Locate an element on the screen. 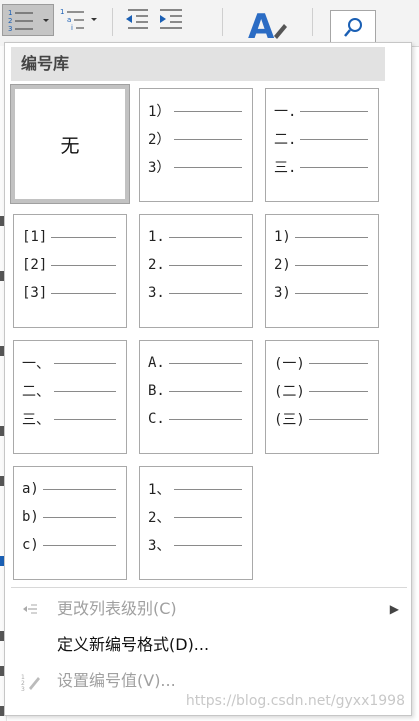 This screenshot has height=721, width=419. list-marker: 2) is located at coordinates (282, 265).